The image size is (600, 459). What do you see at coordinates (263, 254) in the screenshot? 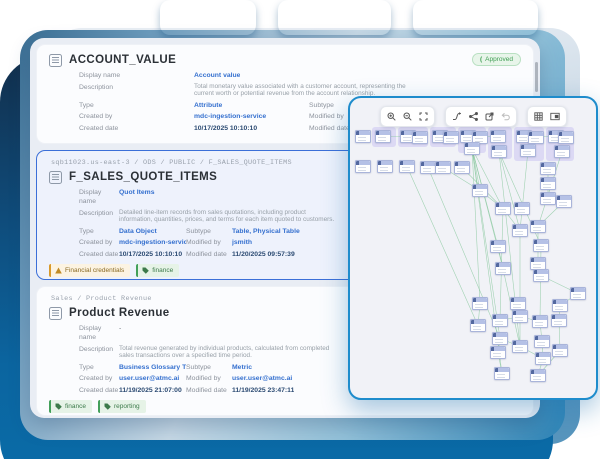
I see `modified-date: 11/20/2025 09:57:39` at bounding box center [263, 254].